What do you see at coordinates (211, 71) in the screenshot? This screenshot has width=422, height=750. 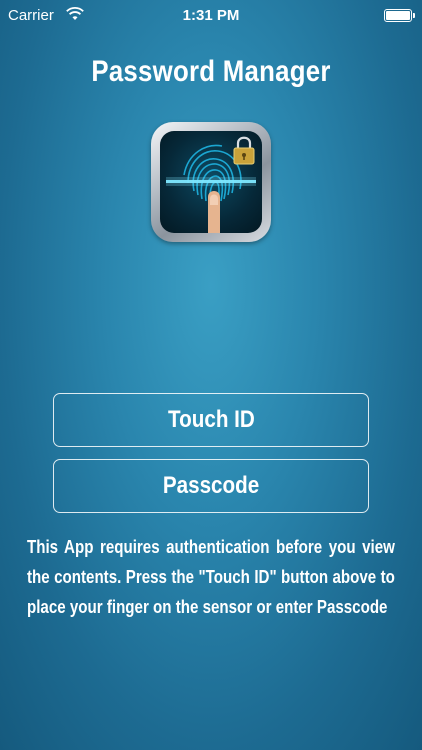 I see `page-title: Password Manager` at bounding box center [211, 71].